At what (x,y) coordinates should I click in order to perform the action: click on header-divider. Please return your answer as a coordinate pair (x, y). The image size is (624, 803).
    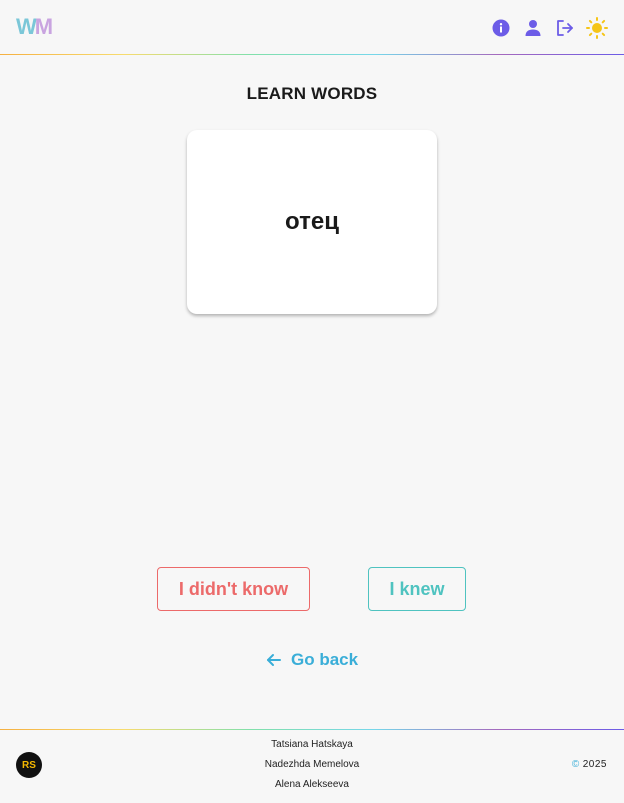
    Looking at the image, I should click on (312, 54).